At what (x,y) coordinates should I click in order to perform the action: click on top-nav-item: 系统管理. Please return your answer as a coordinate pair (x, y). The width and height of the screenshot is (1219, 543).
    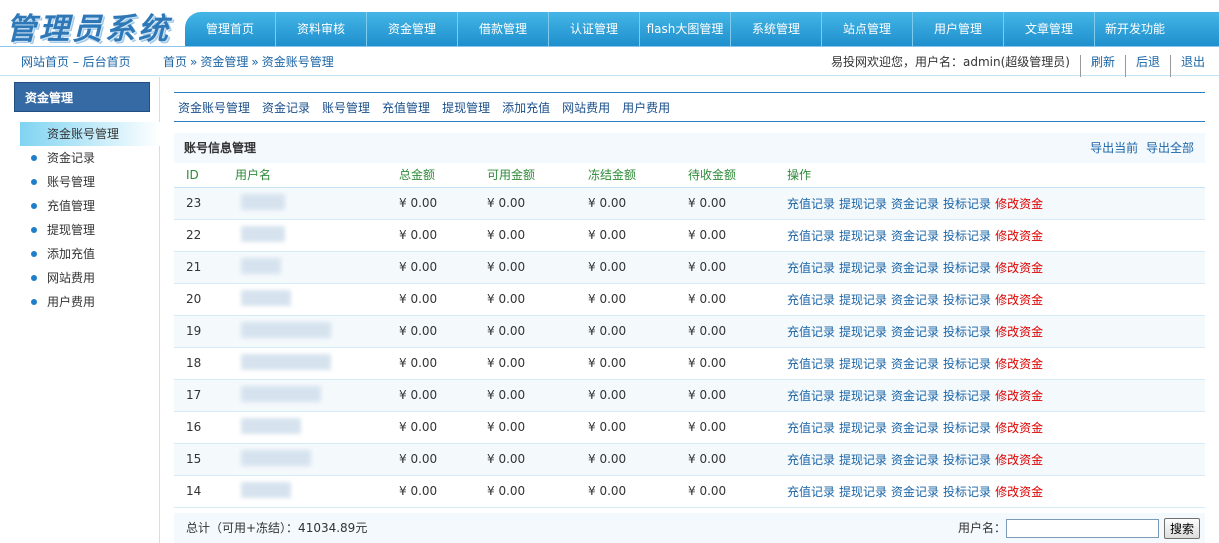
    Looking at the image, I should click on (776, 29).